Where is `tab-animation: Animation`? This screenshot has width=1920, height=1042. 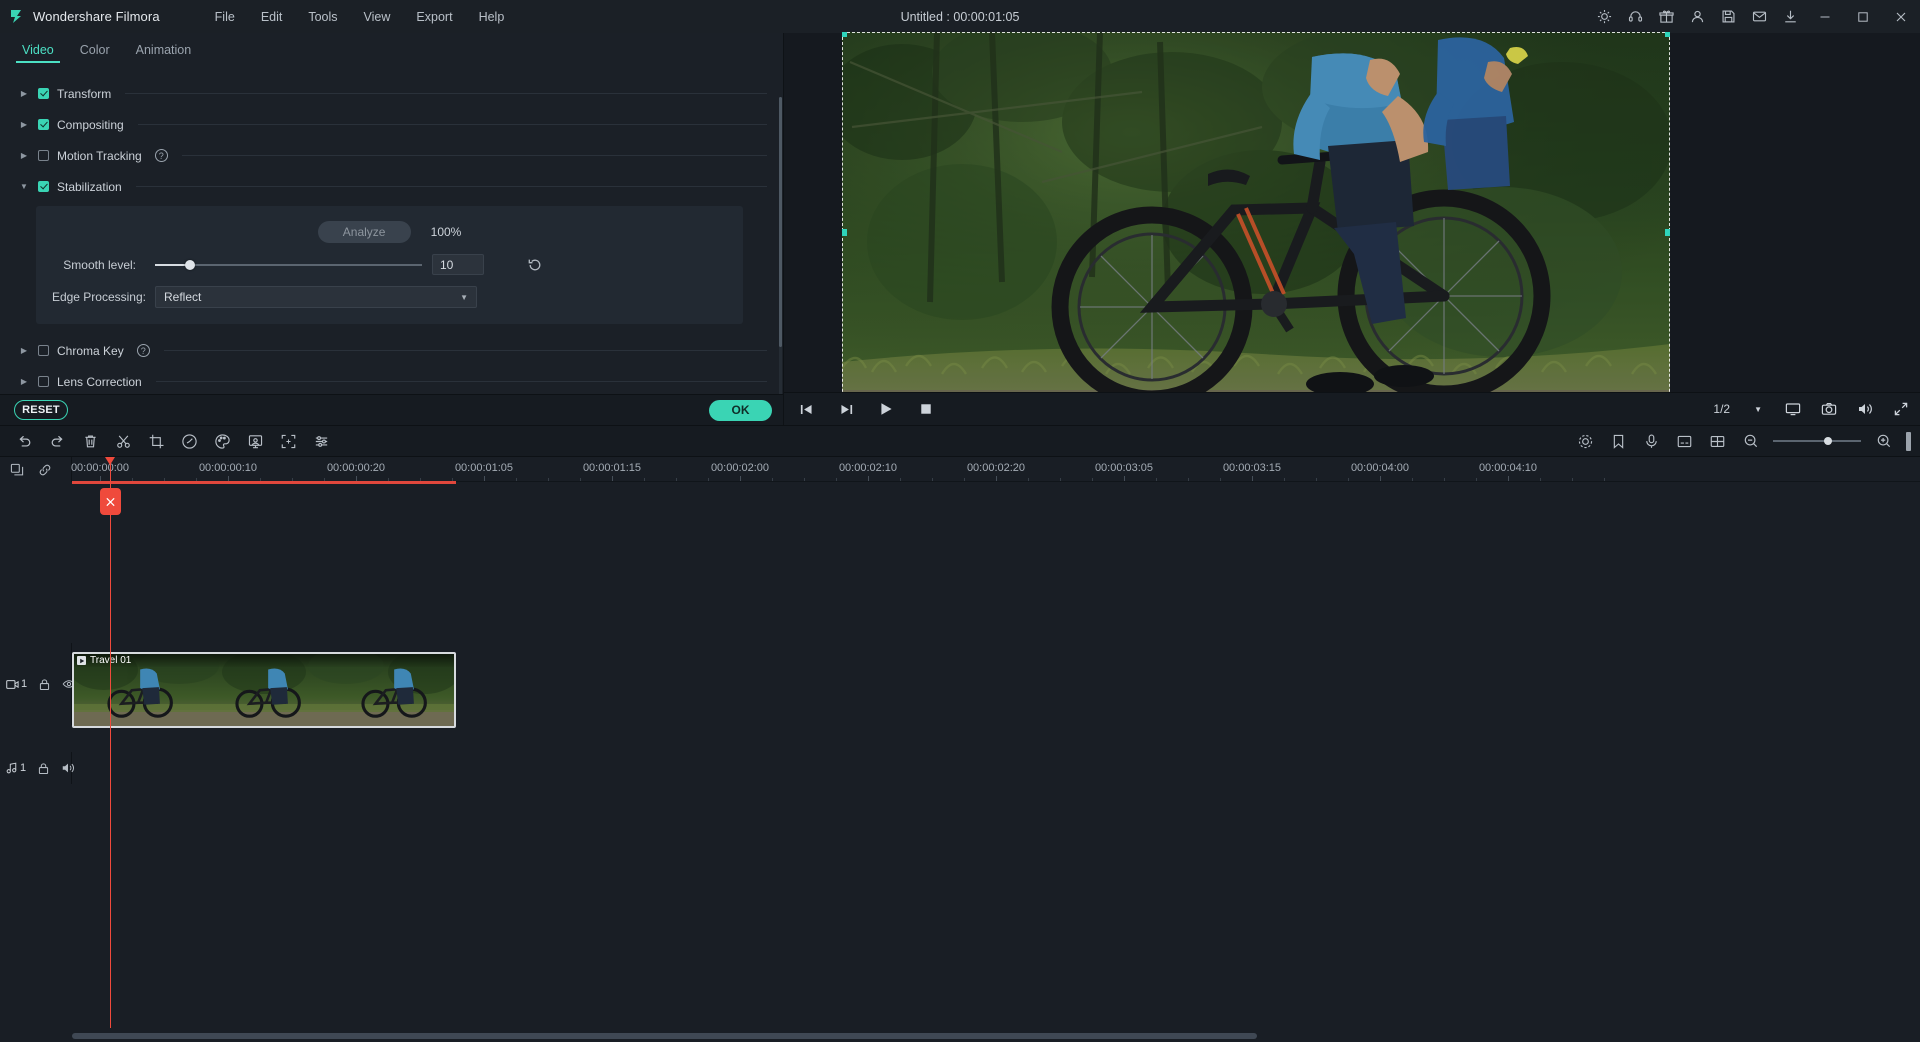 tab-animation: Animation is located at coordinates (164, 50).